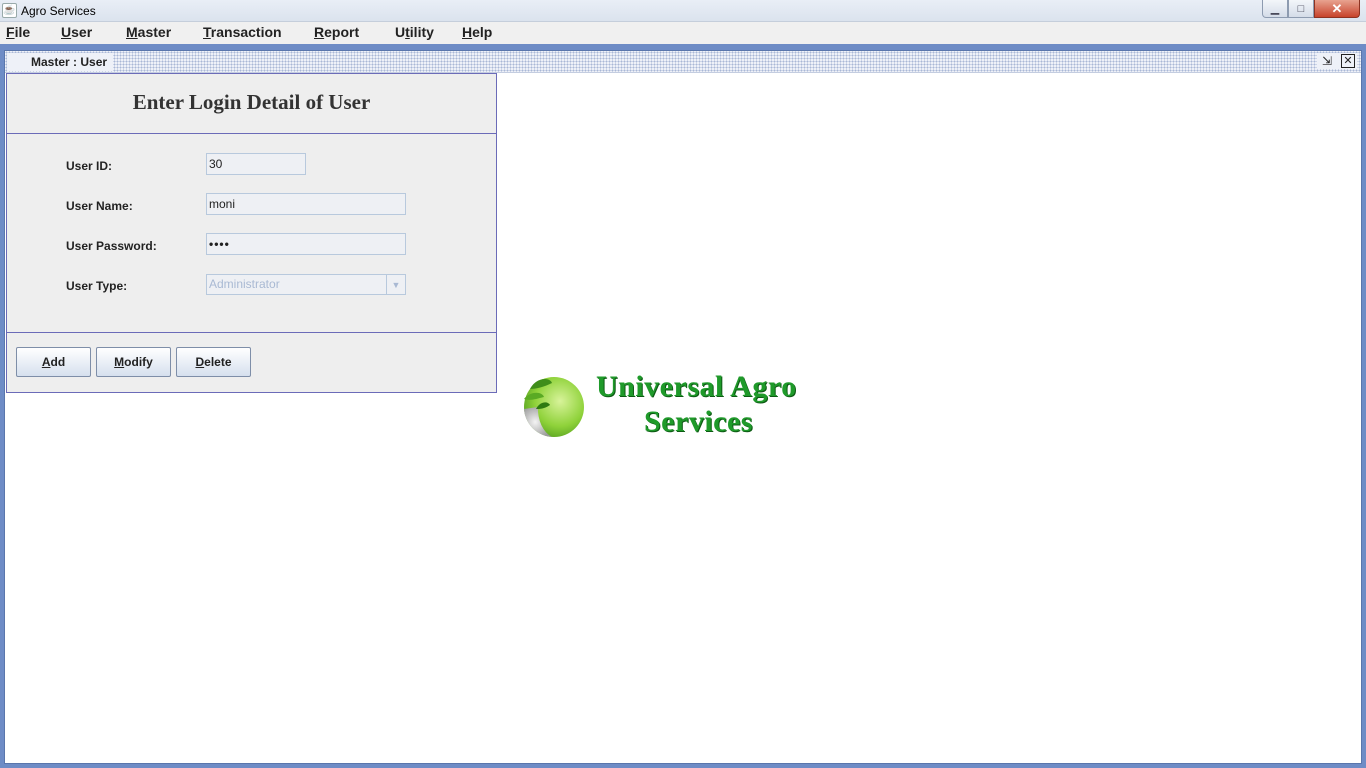  I want to click on form-heading: Enter Login Detail of User, so click(251, 102).